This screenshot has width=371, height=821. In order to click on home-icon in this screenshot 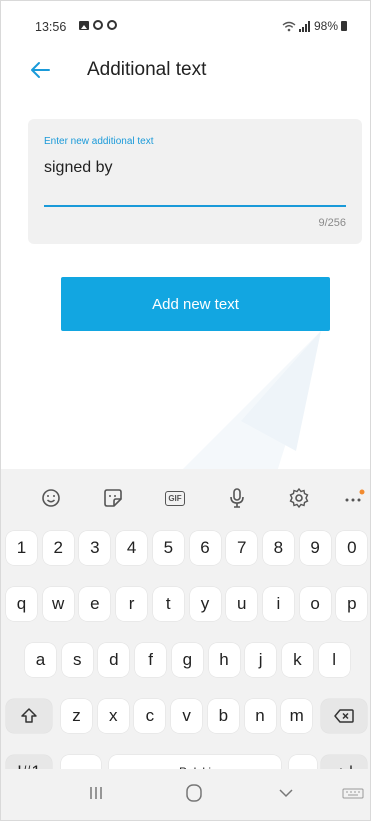, I will do `click(194, 793)`.